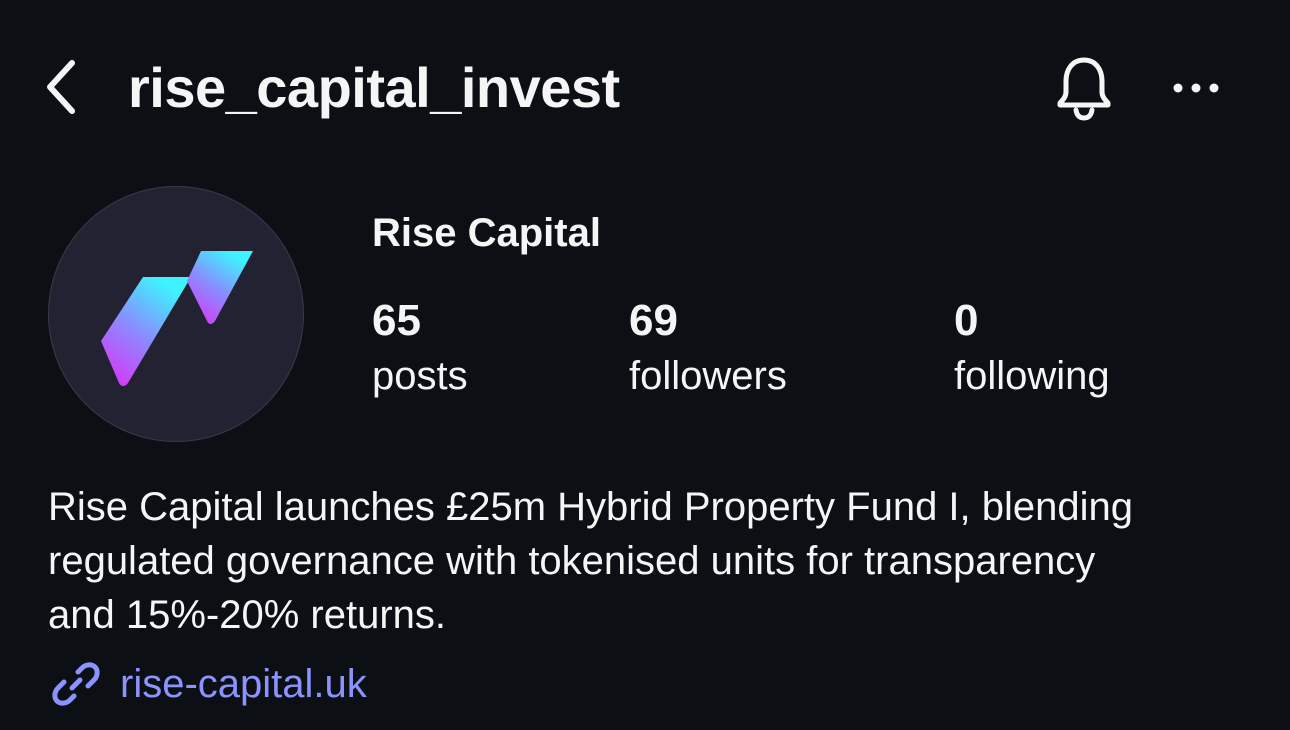 Image resolution: width=1290 pixels, height=730 pixels. I want to click on posts-label: posts, so click(420, 376).